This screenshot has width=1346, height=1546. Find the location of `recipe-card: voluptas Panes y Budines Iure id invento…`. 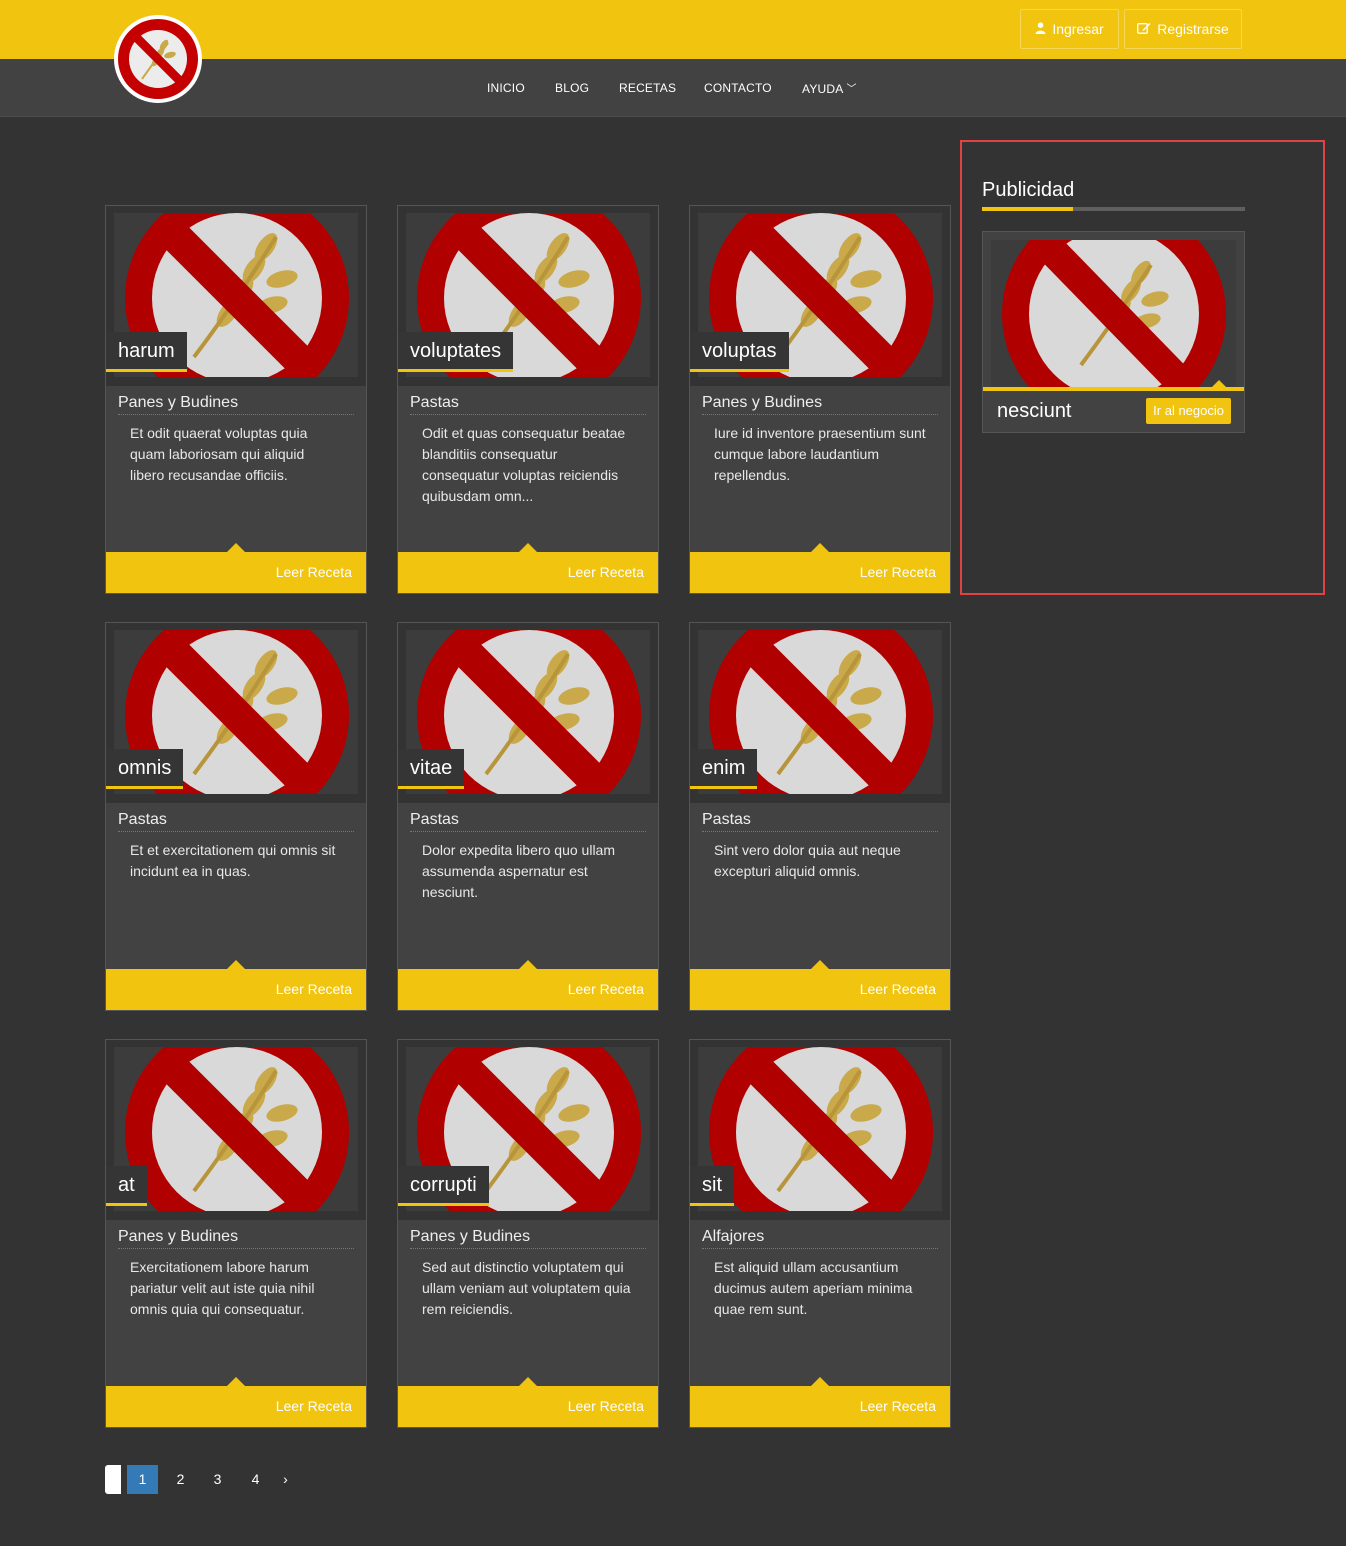

recipe-card: voluptas Panes y Budines Iure id invento… is located at coordinates (820, 399).